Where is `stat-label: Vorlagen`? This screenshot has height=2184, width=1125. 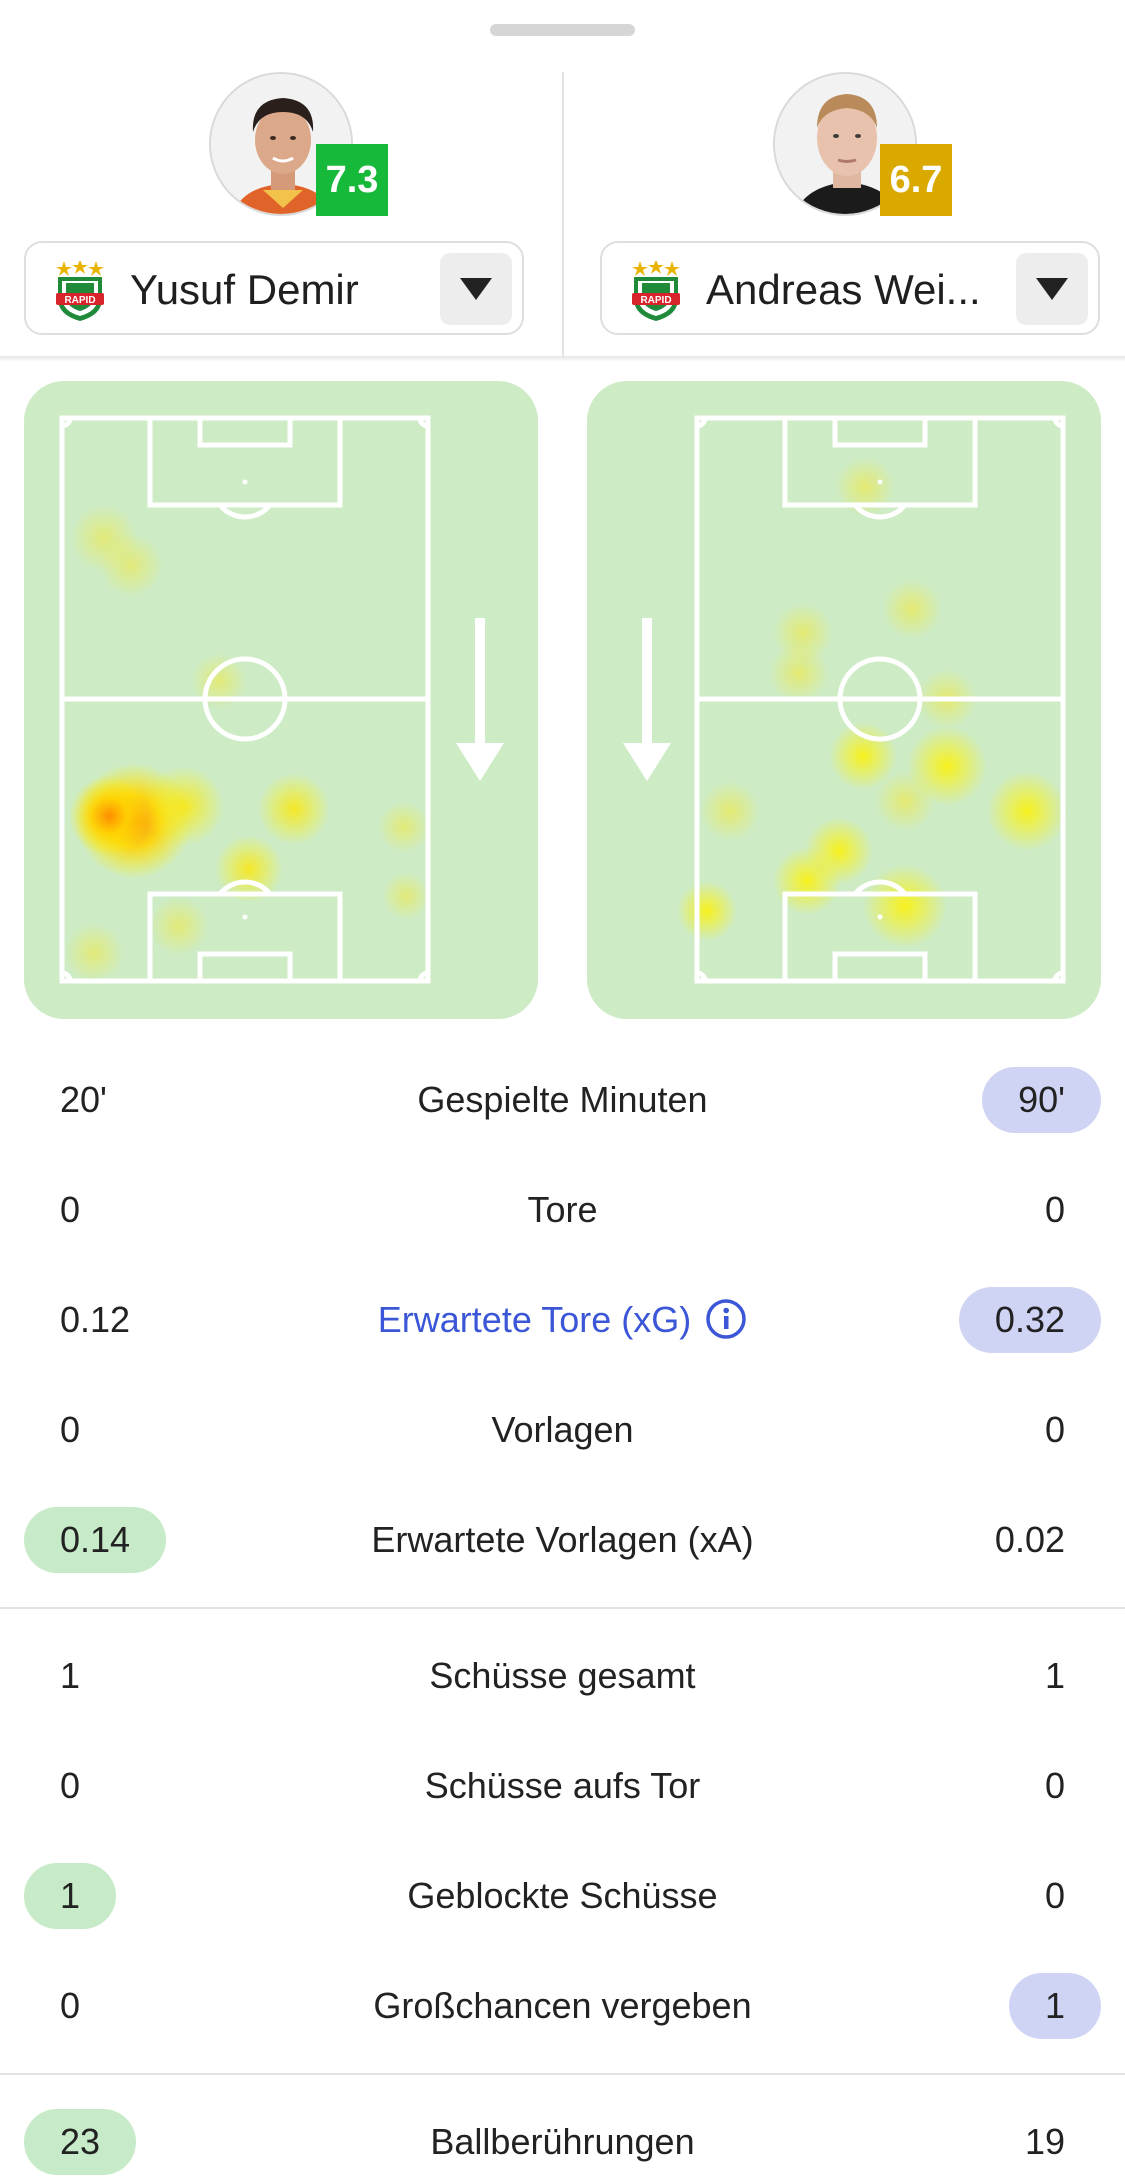
stat-label: Vorlagen is located at coordinates (562, 1429).